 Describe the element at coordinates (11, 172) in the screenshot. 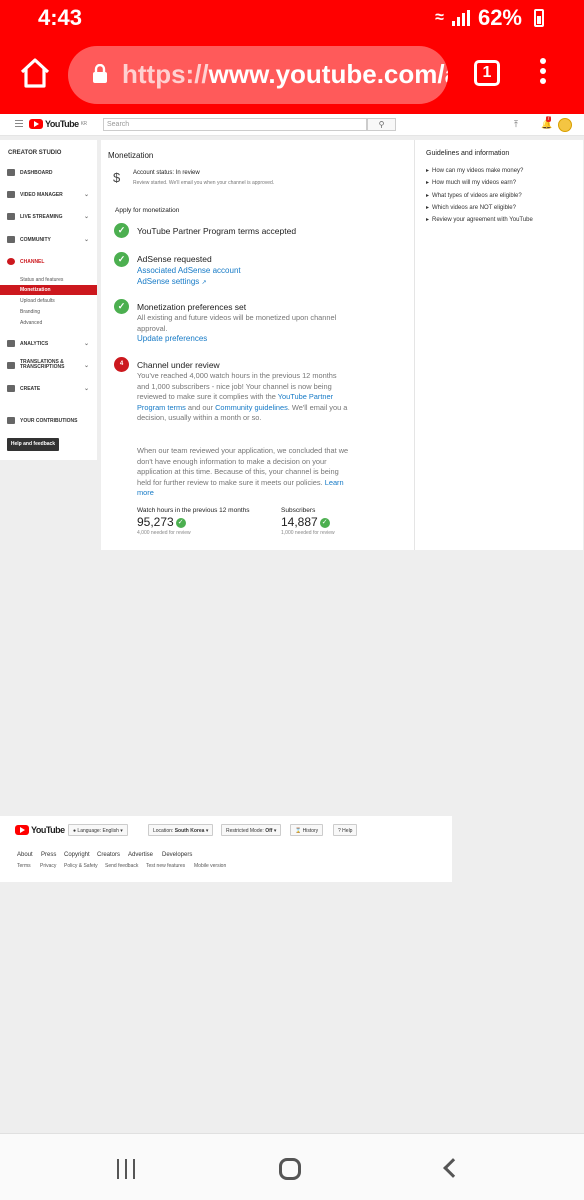

I see `dashboard-icon` at that location.